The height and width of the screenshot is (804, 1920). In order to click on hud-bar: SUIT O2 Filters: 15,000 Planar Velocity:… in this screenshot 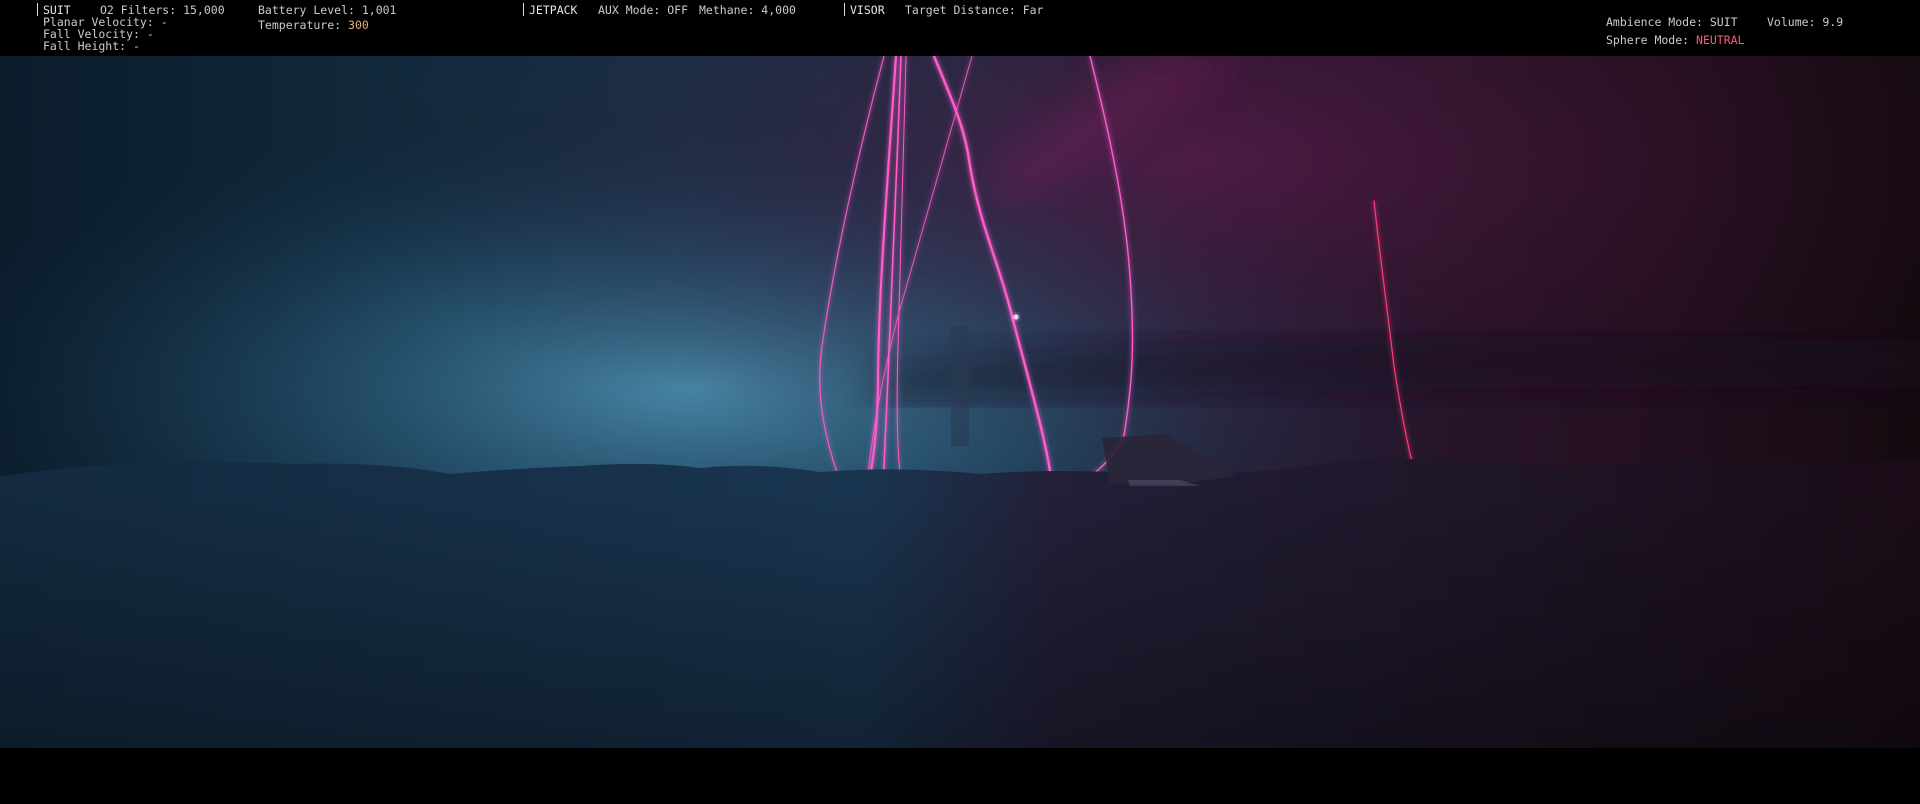, I will do `click(960, 28)`.